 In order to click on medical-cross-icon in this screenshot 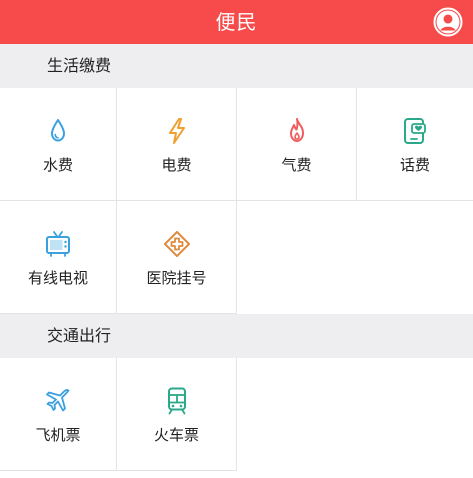, I will do `click(177, 244)`.